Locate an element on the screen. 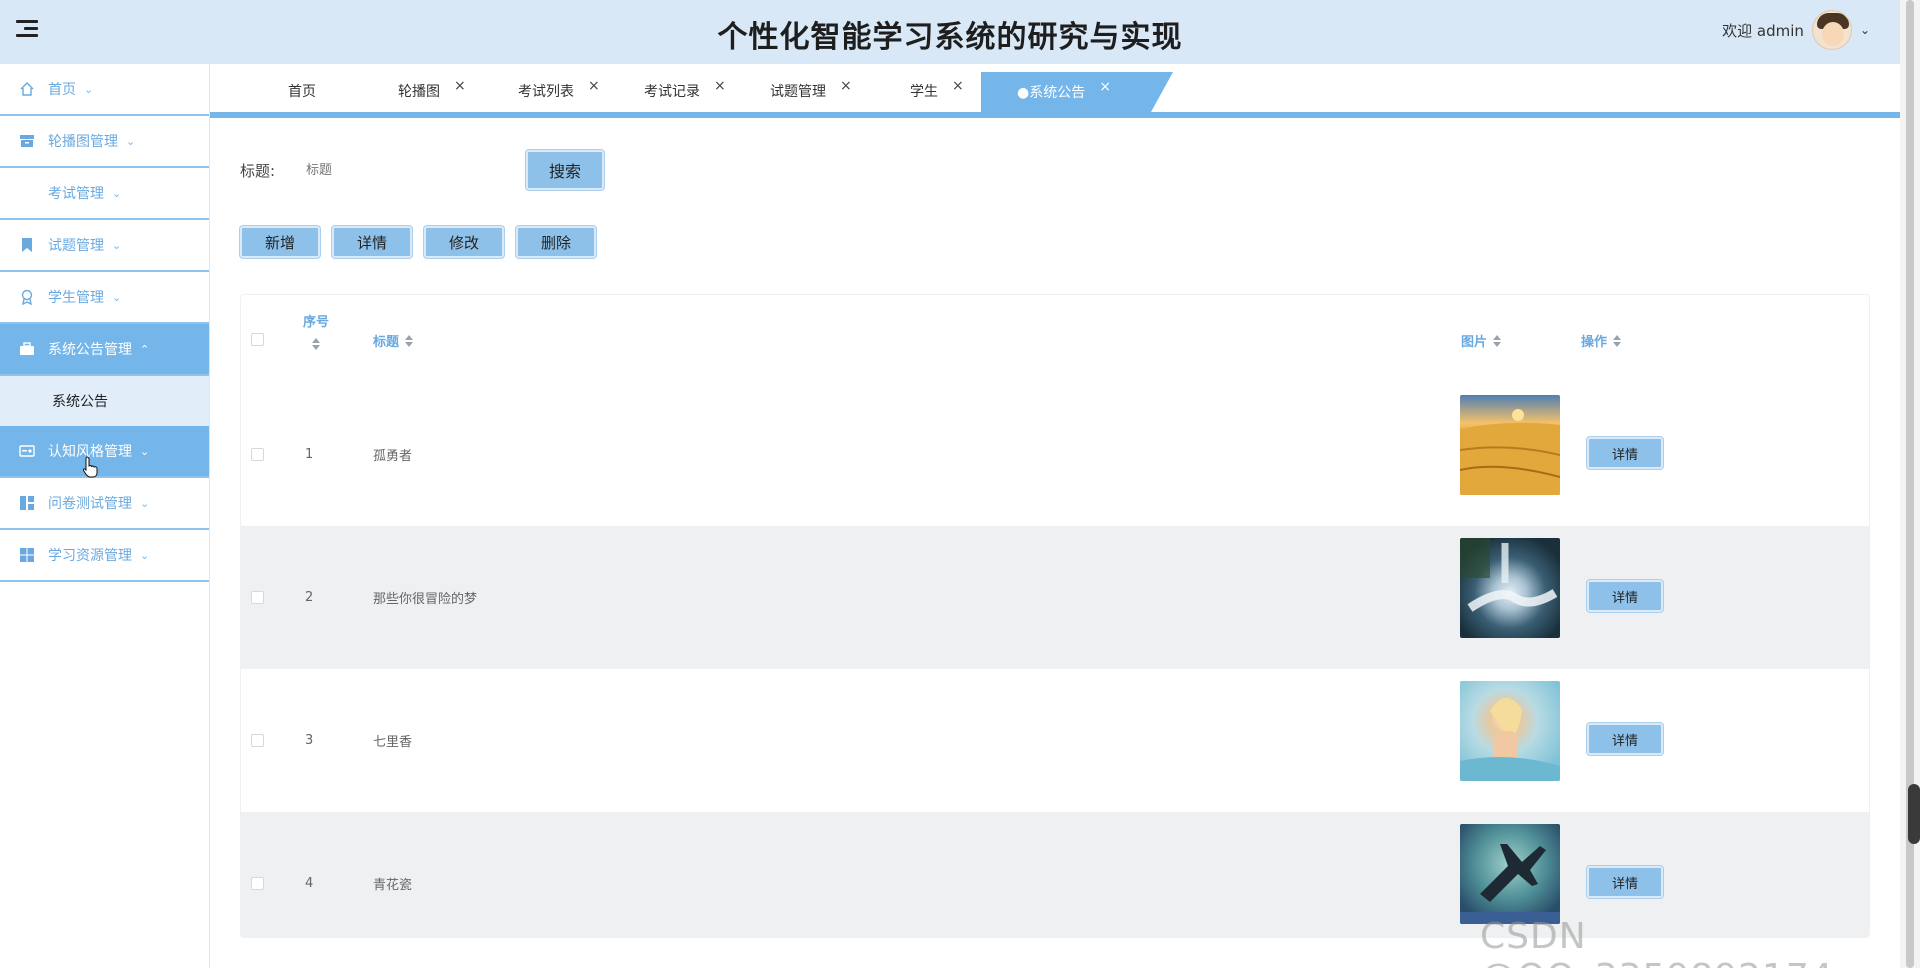 This screenshot has width=1920, height=968. sidebar-subitem-announcement: 系统公告 is located at coordinates (104, 401).